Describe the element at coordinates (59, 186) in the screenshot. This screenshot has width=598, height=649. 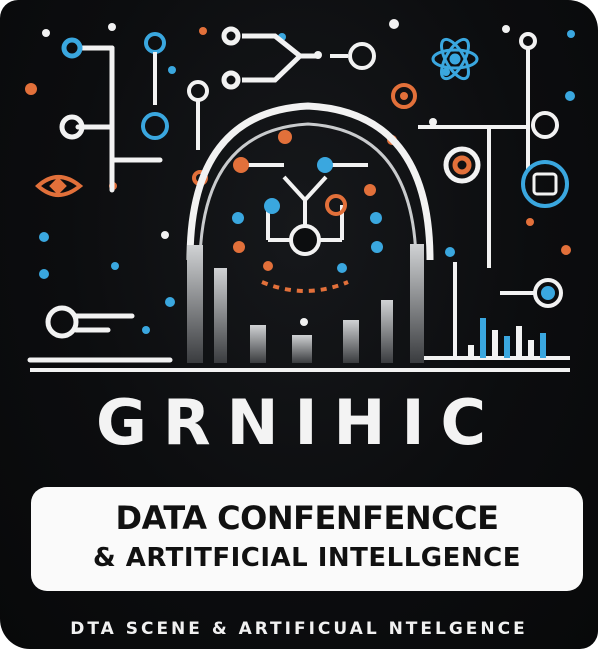
I see `eye-icon` at that location.